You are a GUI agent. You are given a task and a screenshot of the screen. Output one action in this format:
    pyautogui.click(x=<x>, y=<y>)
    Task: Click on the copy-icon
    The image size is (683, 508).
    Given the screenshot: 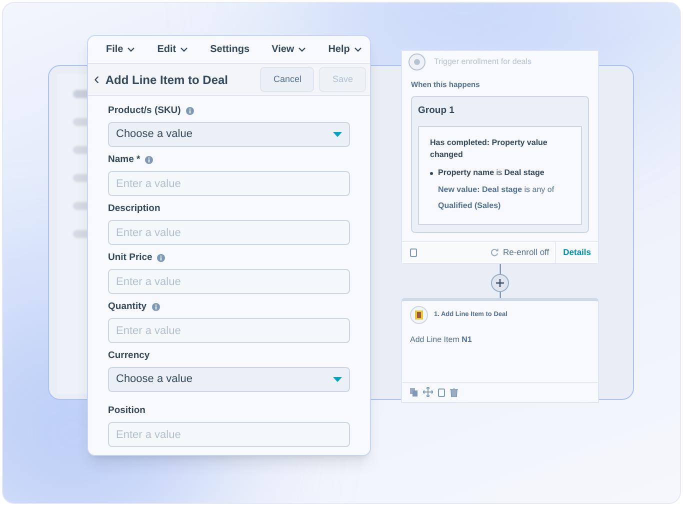 What is the action you would take?
    pyautogui.click(x=414, y=392)
    